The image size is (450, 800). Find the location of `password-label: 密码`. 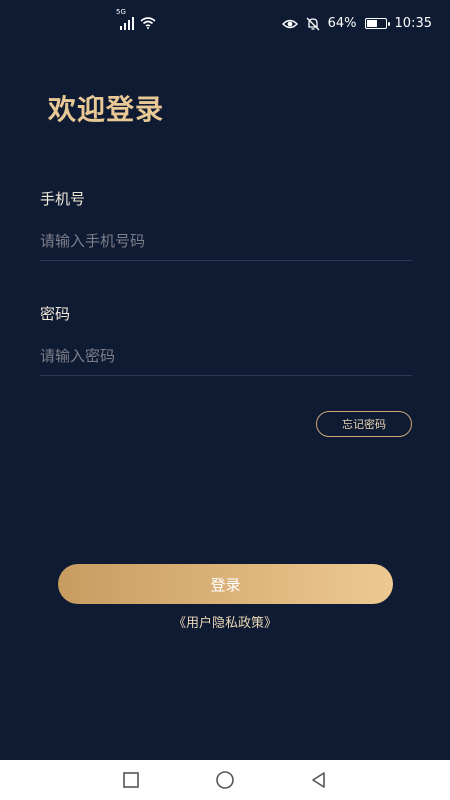

password-label: 密码 is located at coordinates (55, 314).